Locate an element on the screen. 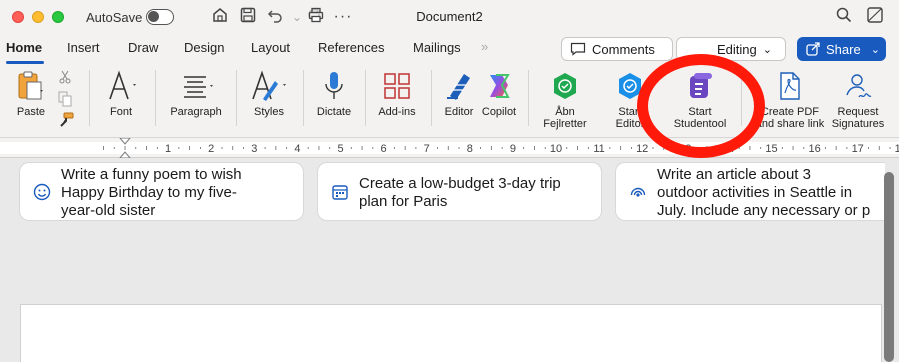  save-icon is located at coordinates (248, 17).